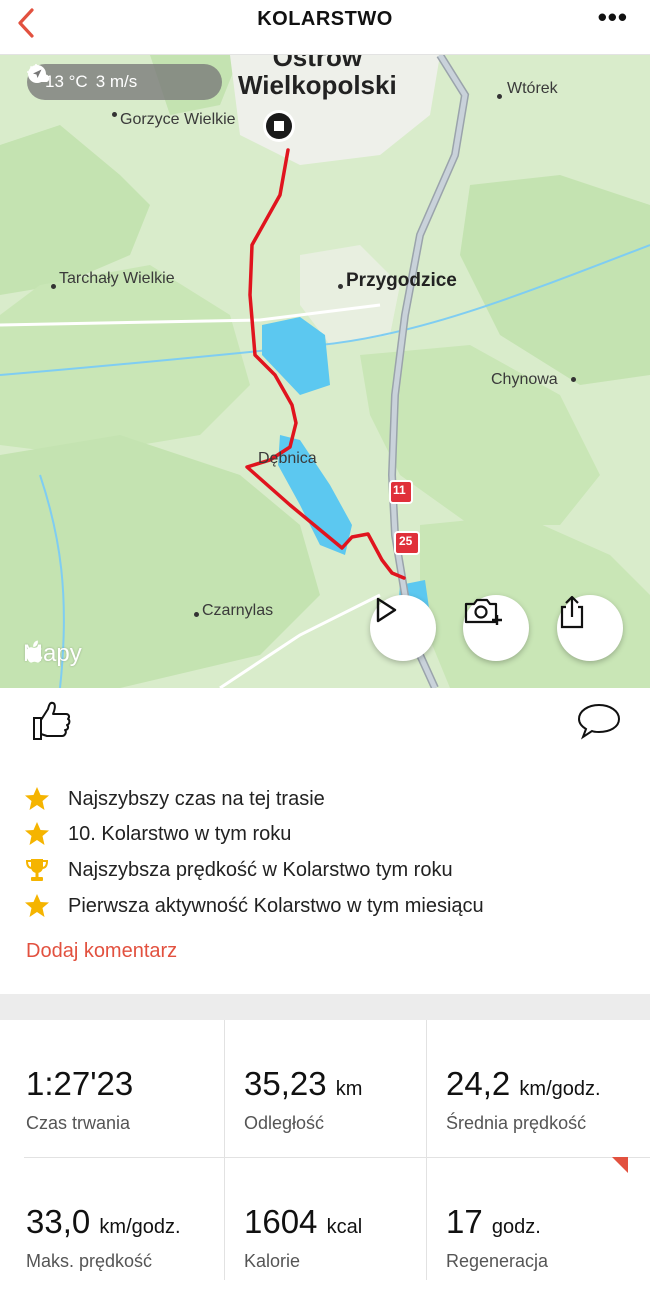 The image size is (650, 1296). Describe the element at coordinates (101, 951) in the screenshot. I see `add-comment-link: Dodaj komentarz` at that location.